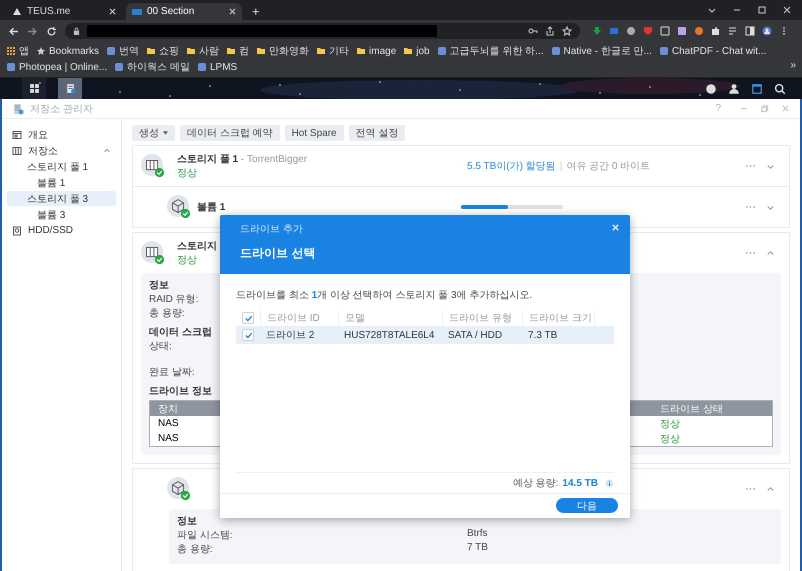 The height and width of the screenshot is (571, 802). I want to click on sidebar-item: HDD/SSD, so click(61, 230).